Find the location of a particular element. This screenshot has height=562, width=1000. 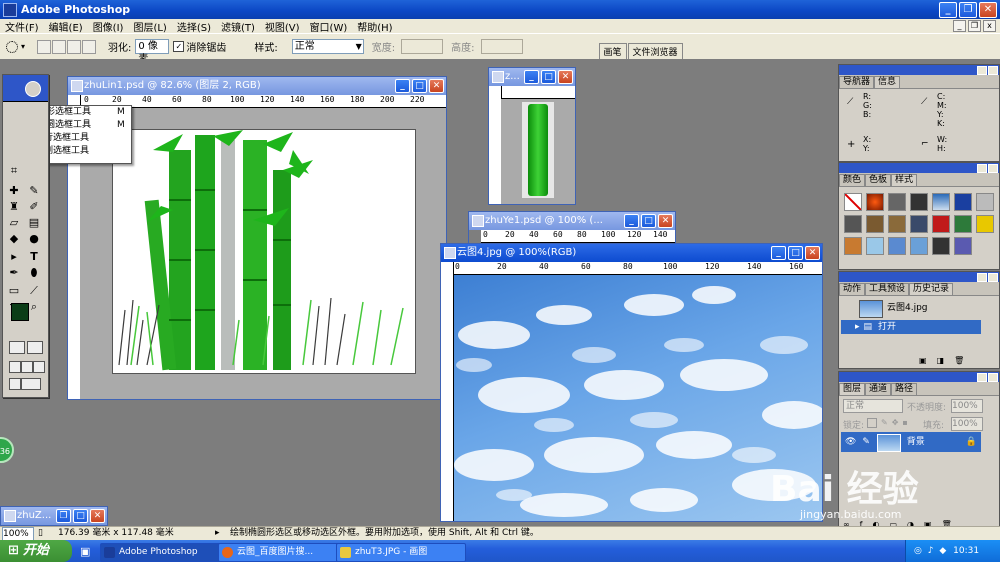

foreground-color-swatch is located at coordinates (20, 312).